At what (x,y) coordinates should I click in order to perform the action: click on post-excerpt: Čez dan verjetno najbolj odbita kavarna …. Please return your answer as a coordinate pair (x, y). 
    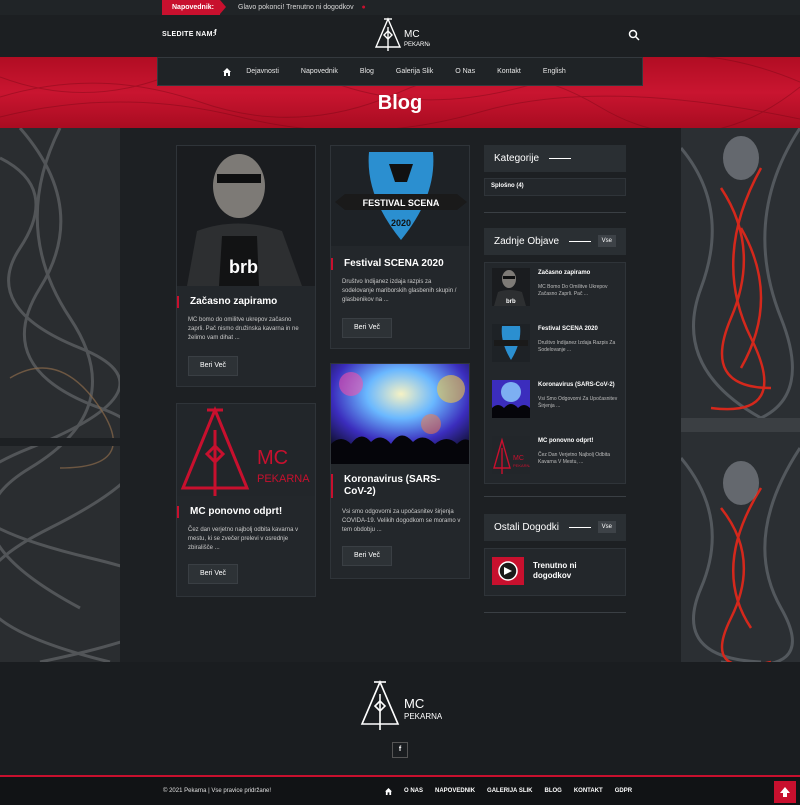
    Looking at the image, I should click on (243, 539).